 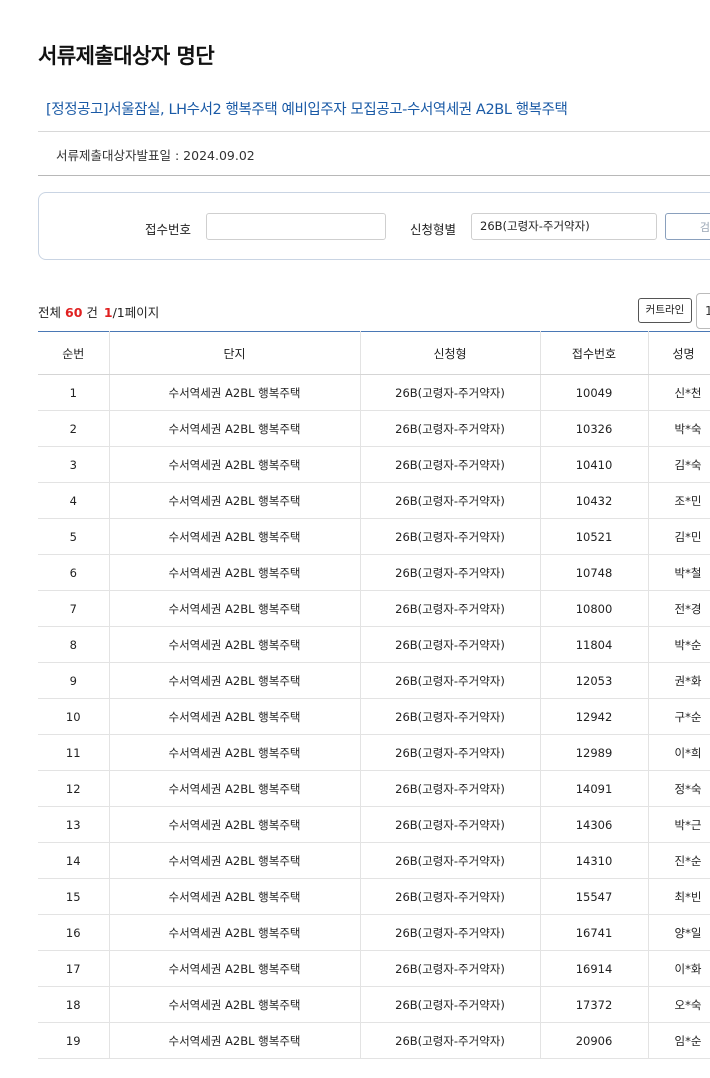 What do you see at coordinates (593, 716) in the screenshot?
I see `cell-receipt: 12942` at bounding box center [593, 716].